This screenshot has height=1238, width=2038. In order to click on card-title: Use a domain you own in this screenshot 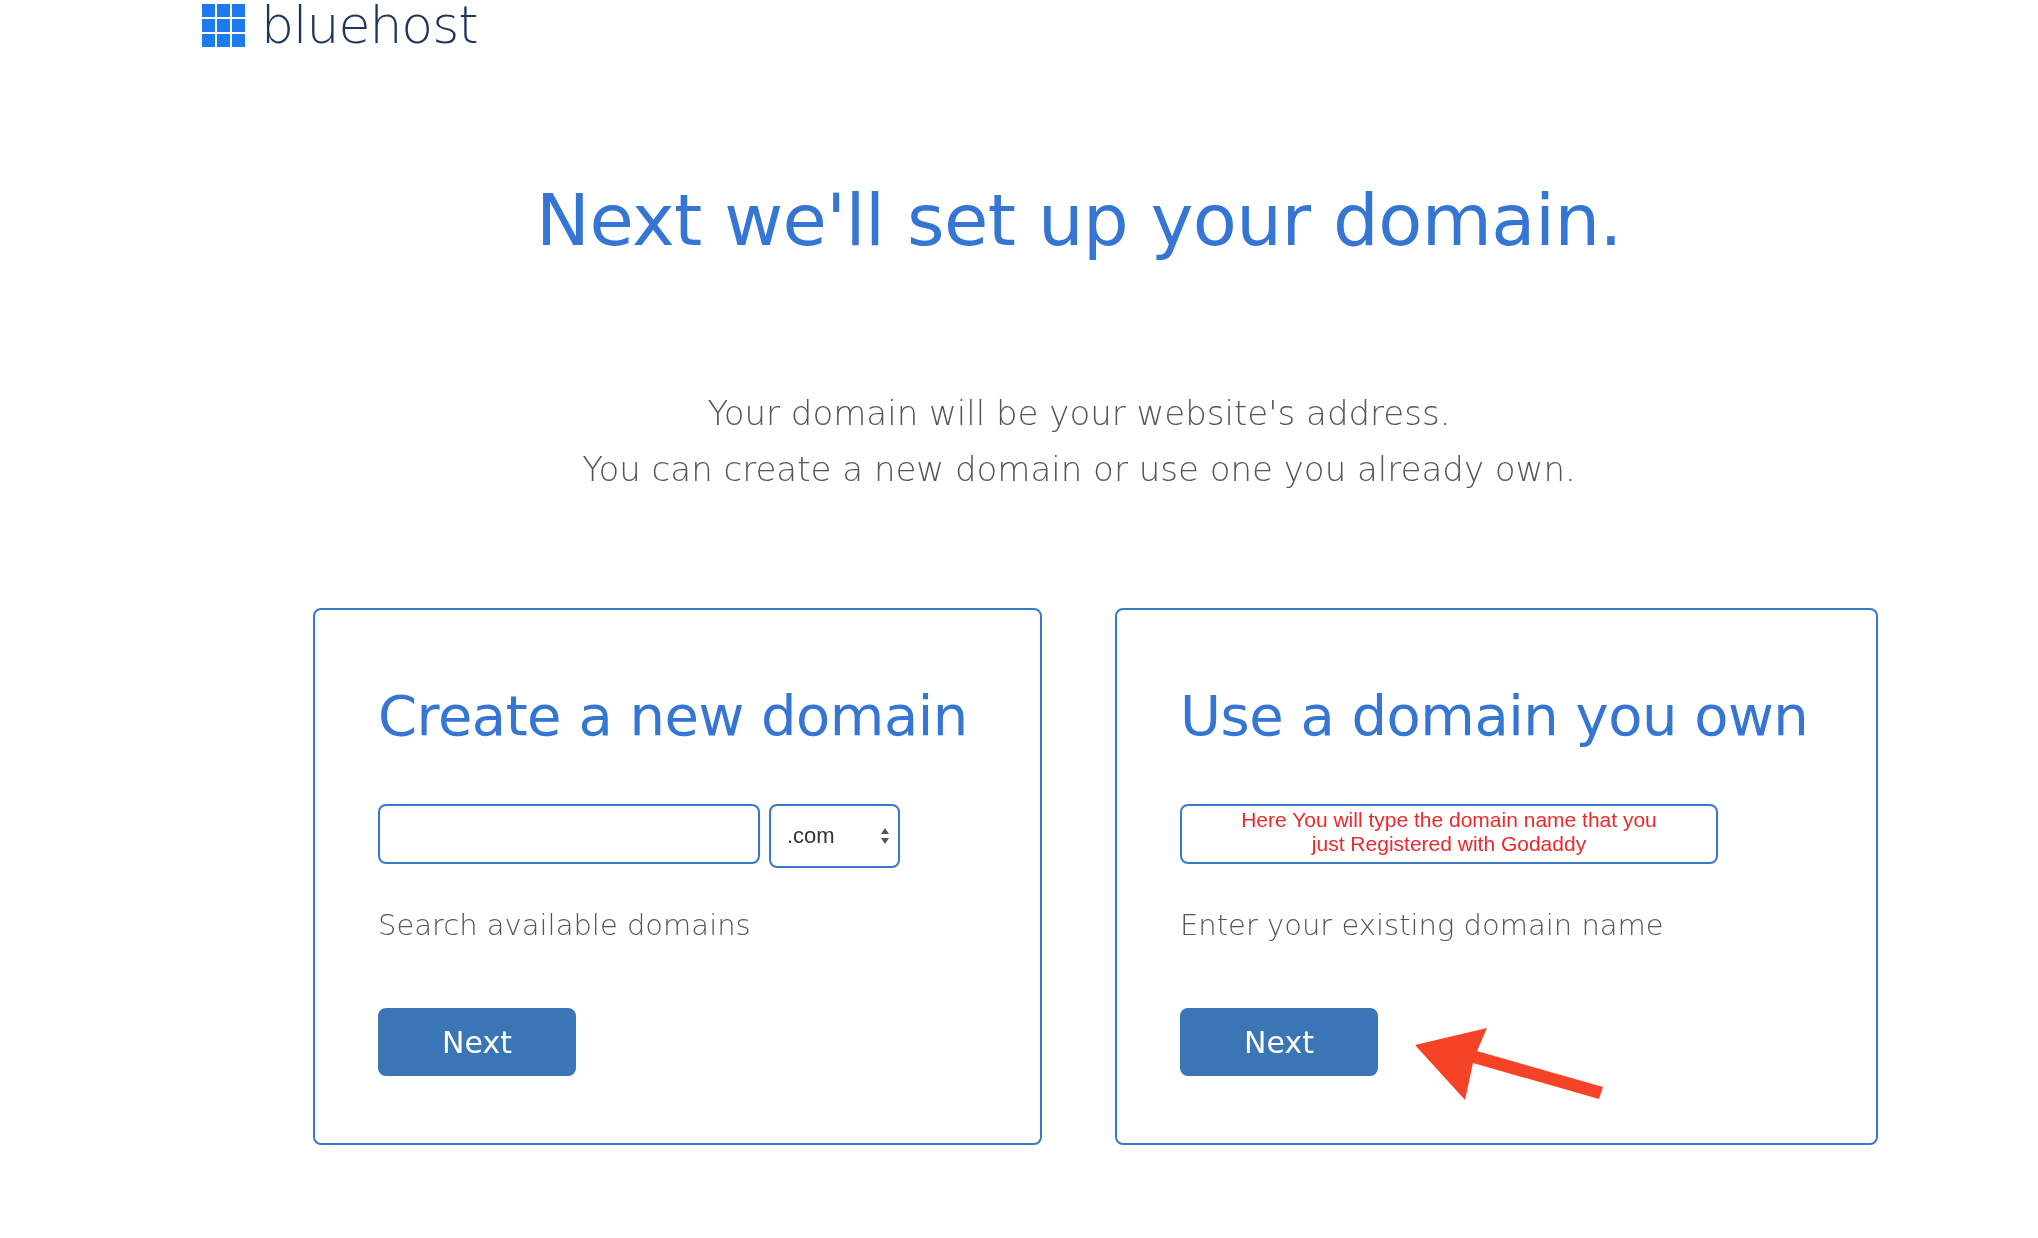, I will do `click(1494, 716)`.